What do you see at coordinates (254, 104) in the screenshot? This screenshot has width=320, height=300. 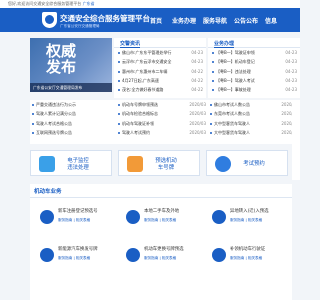 I see `list-item: 佛山市考试人数公告 2020/03` at bounding box center [254, 104].